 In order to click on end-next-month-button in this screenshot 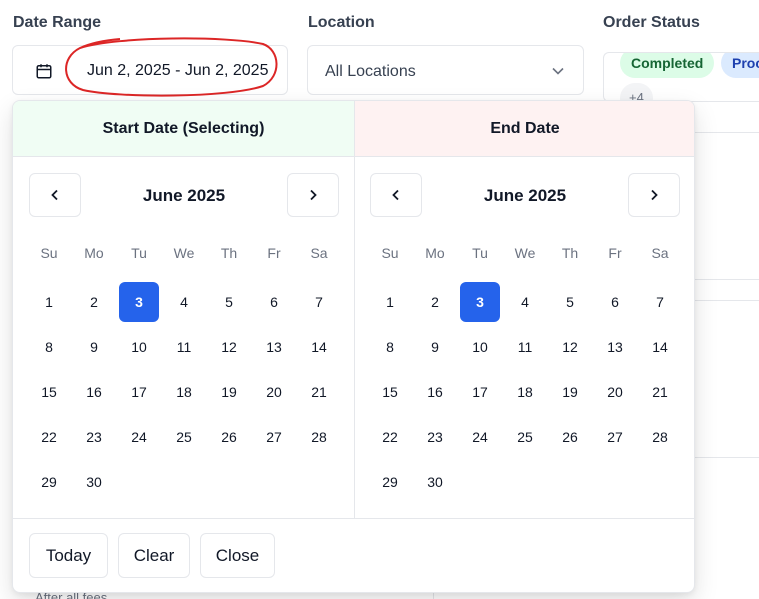, I will do `click(654, 195)`.